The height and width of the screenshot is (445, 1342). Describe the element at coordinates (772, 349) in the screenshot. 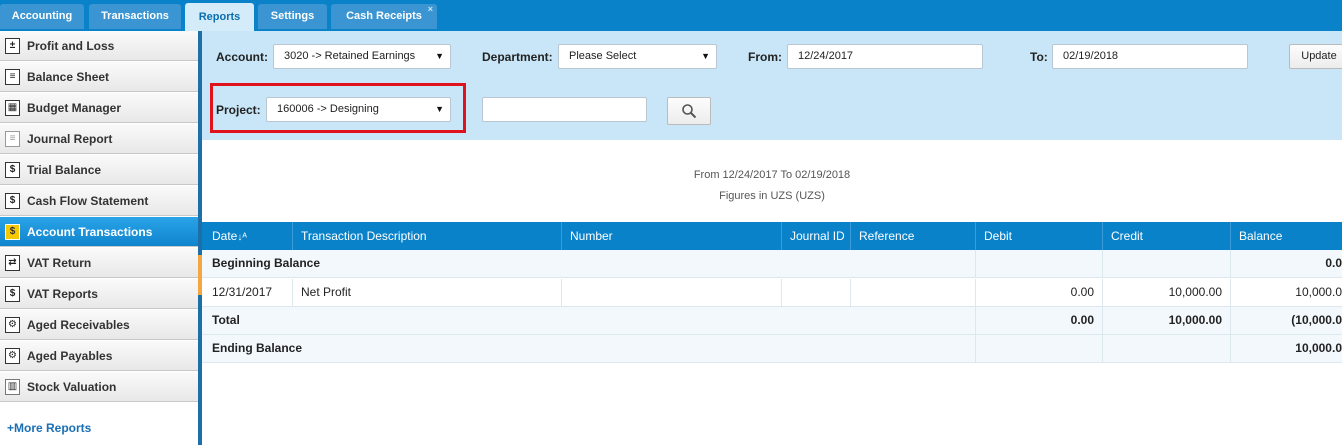

I see `table-row: Ending Balance 10,000.0` at that location.